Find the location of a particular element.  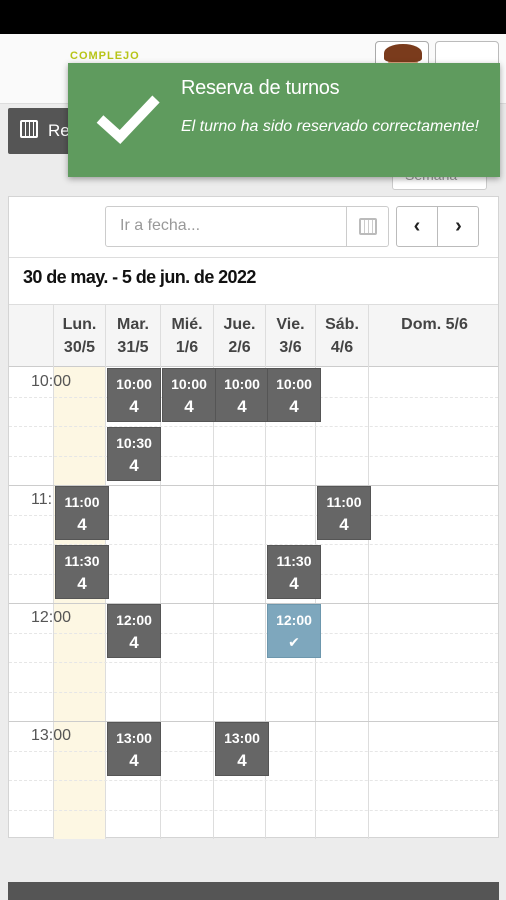

date-picker is located at coordinates (247, 226).